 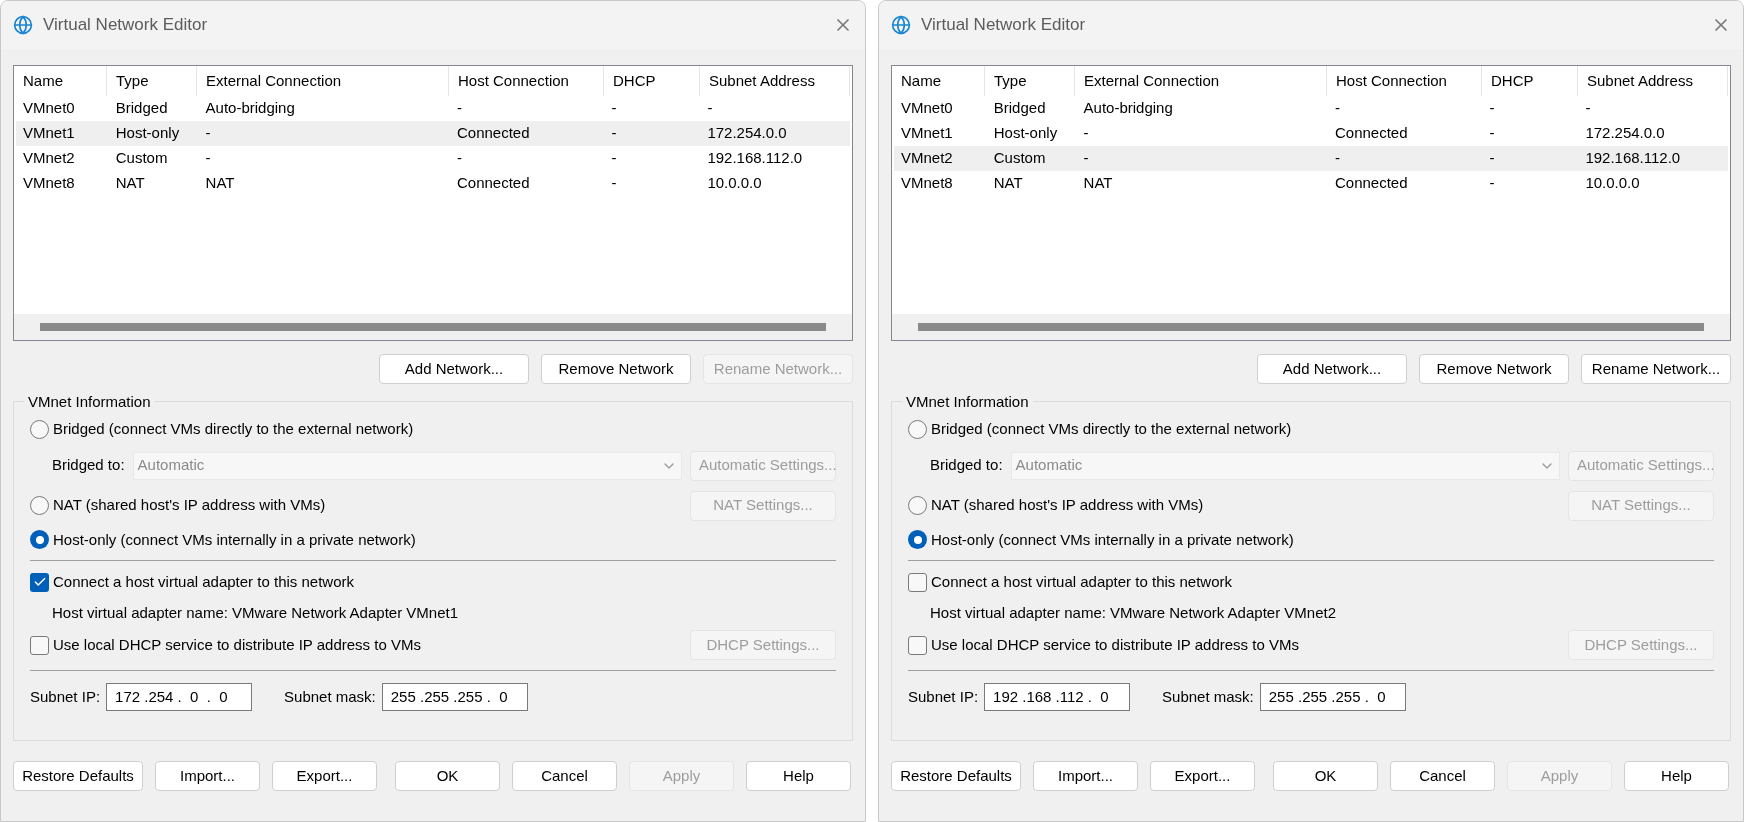 What do you see at coordinates (1019, 158) in the screenshot?
I see `table-cell-text: Custom` at bounding box center [1019, 158].